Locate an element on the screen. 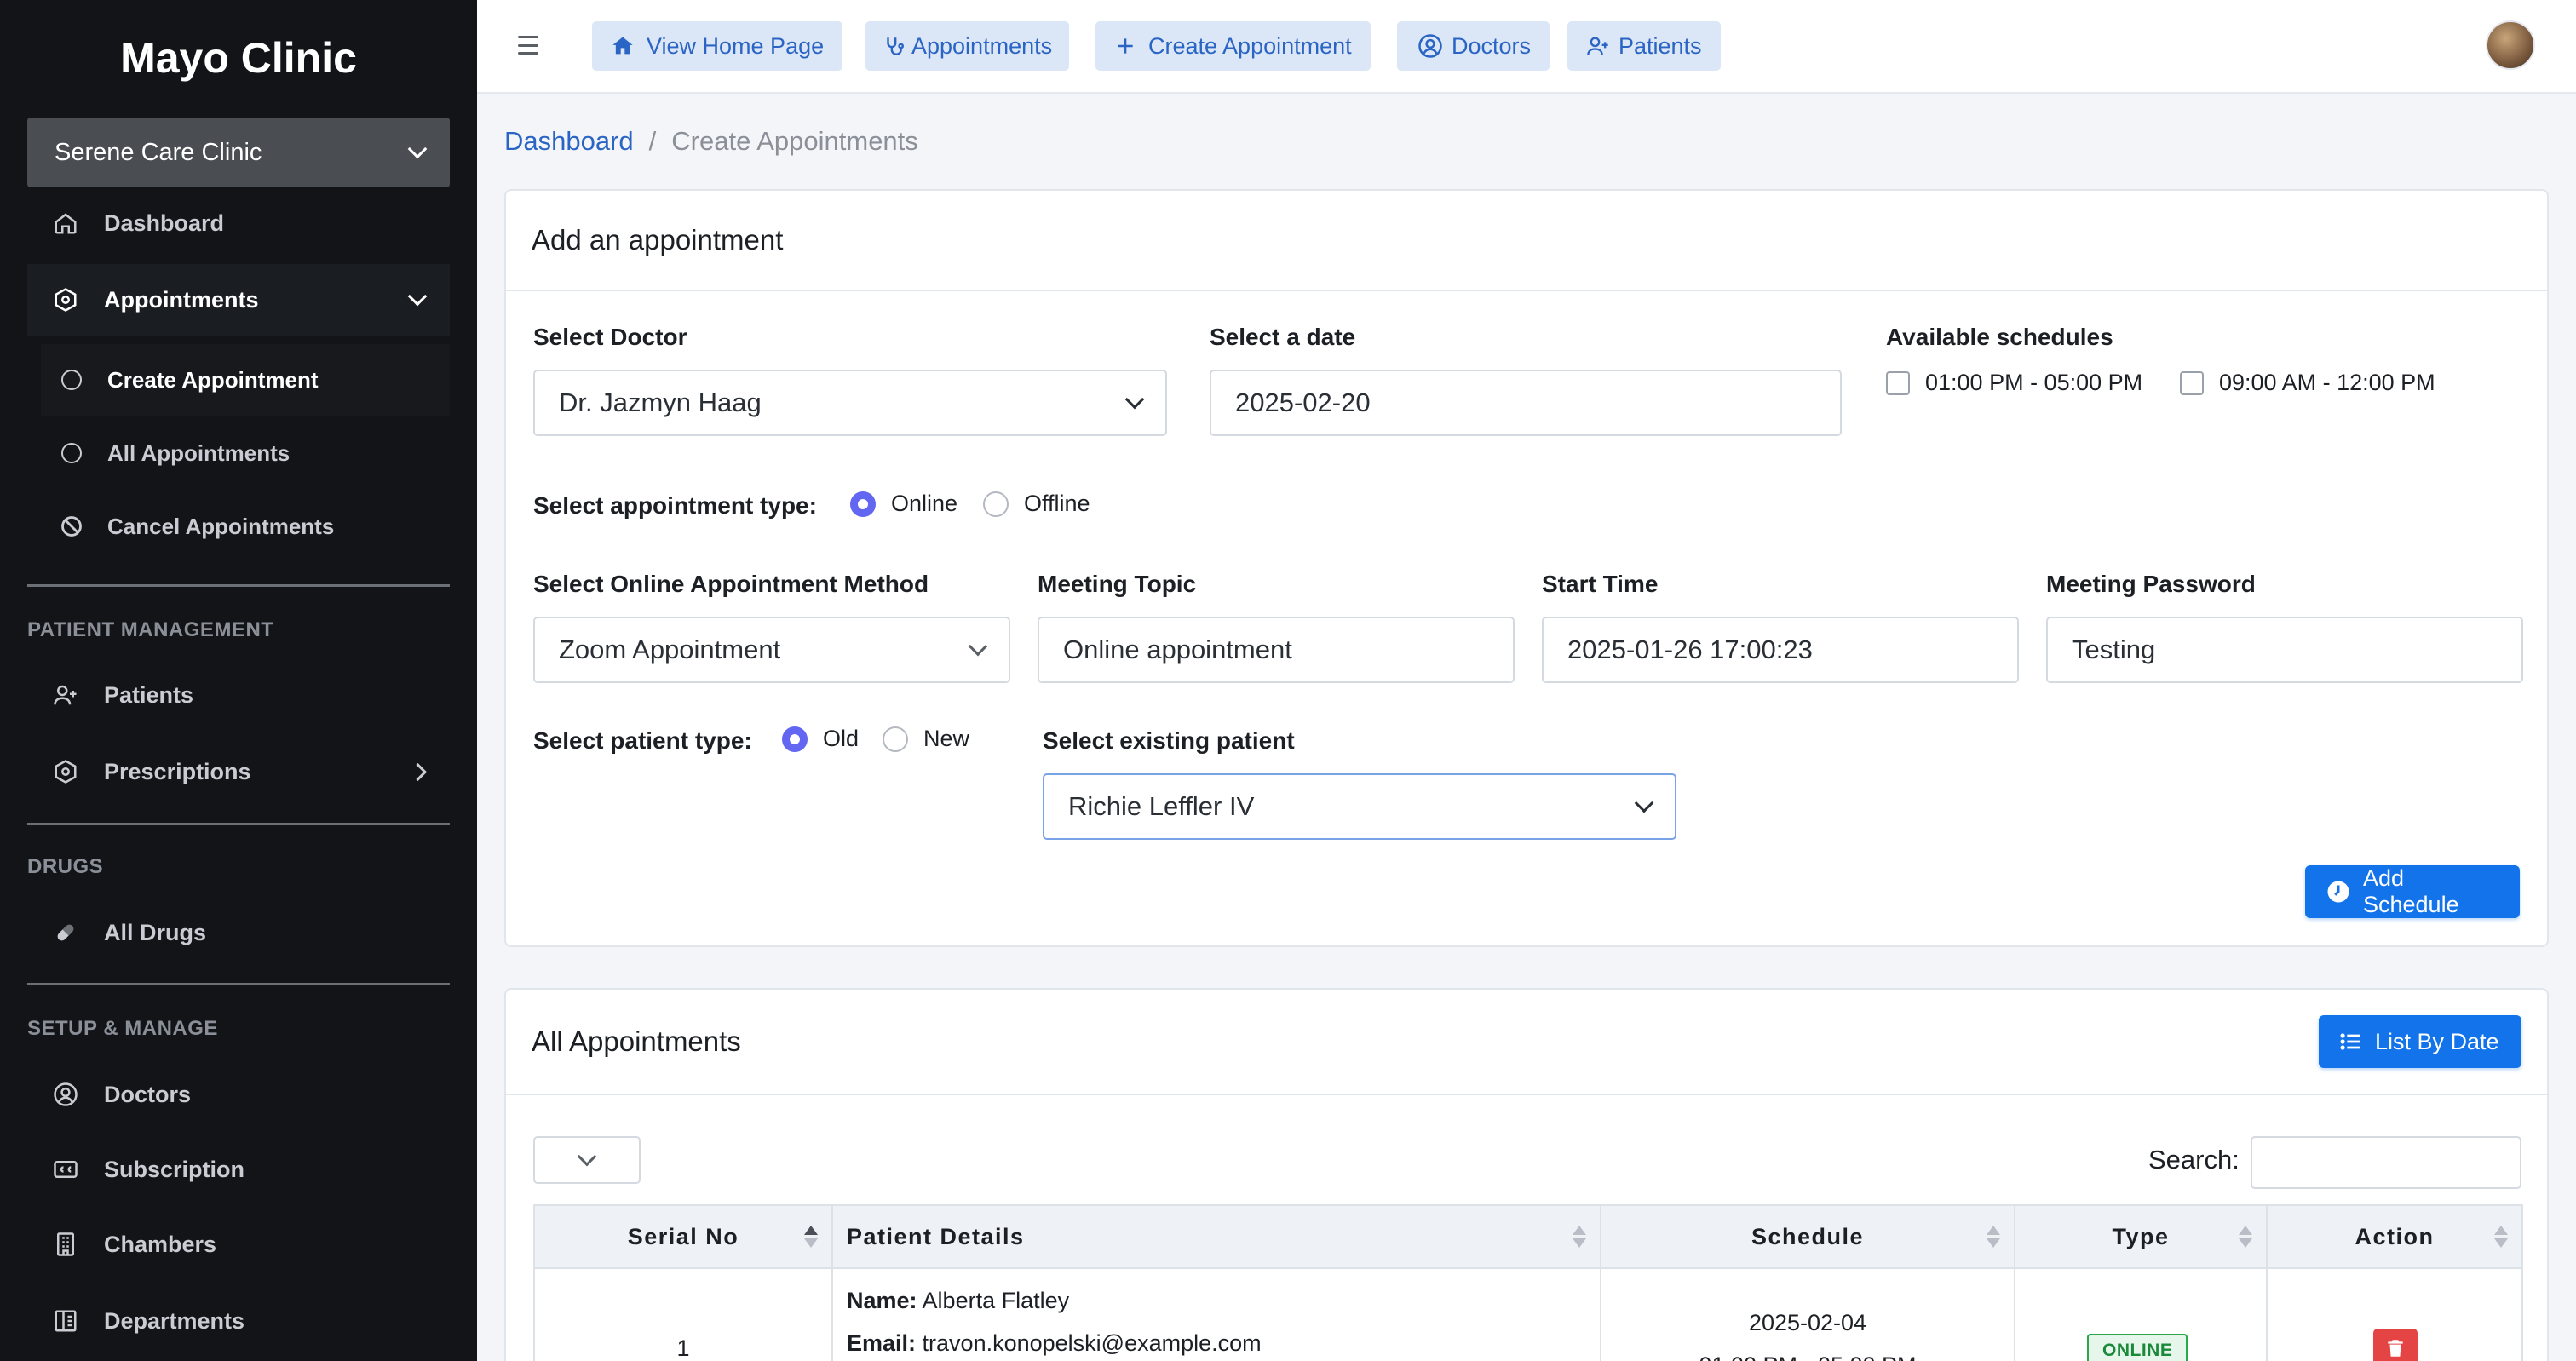 The width and height of the screenshot is (2576, 1361). button-label: View Home Page is located at coordinates (736, 45).